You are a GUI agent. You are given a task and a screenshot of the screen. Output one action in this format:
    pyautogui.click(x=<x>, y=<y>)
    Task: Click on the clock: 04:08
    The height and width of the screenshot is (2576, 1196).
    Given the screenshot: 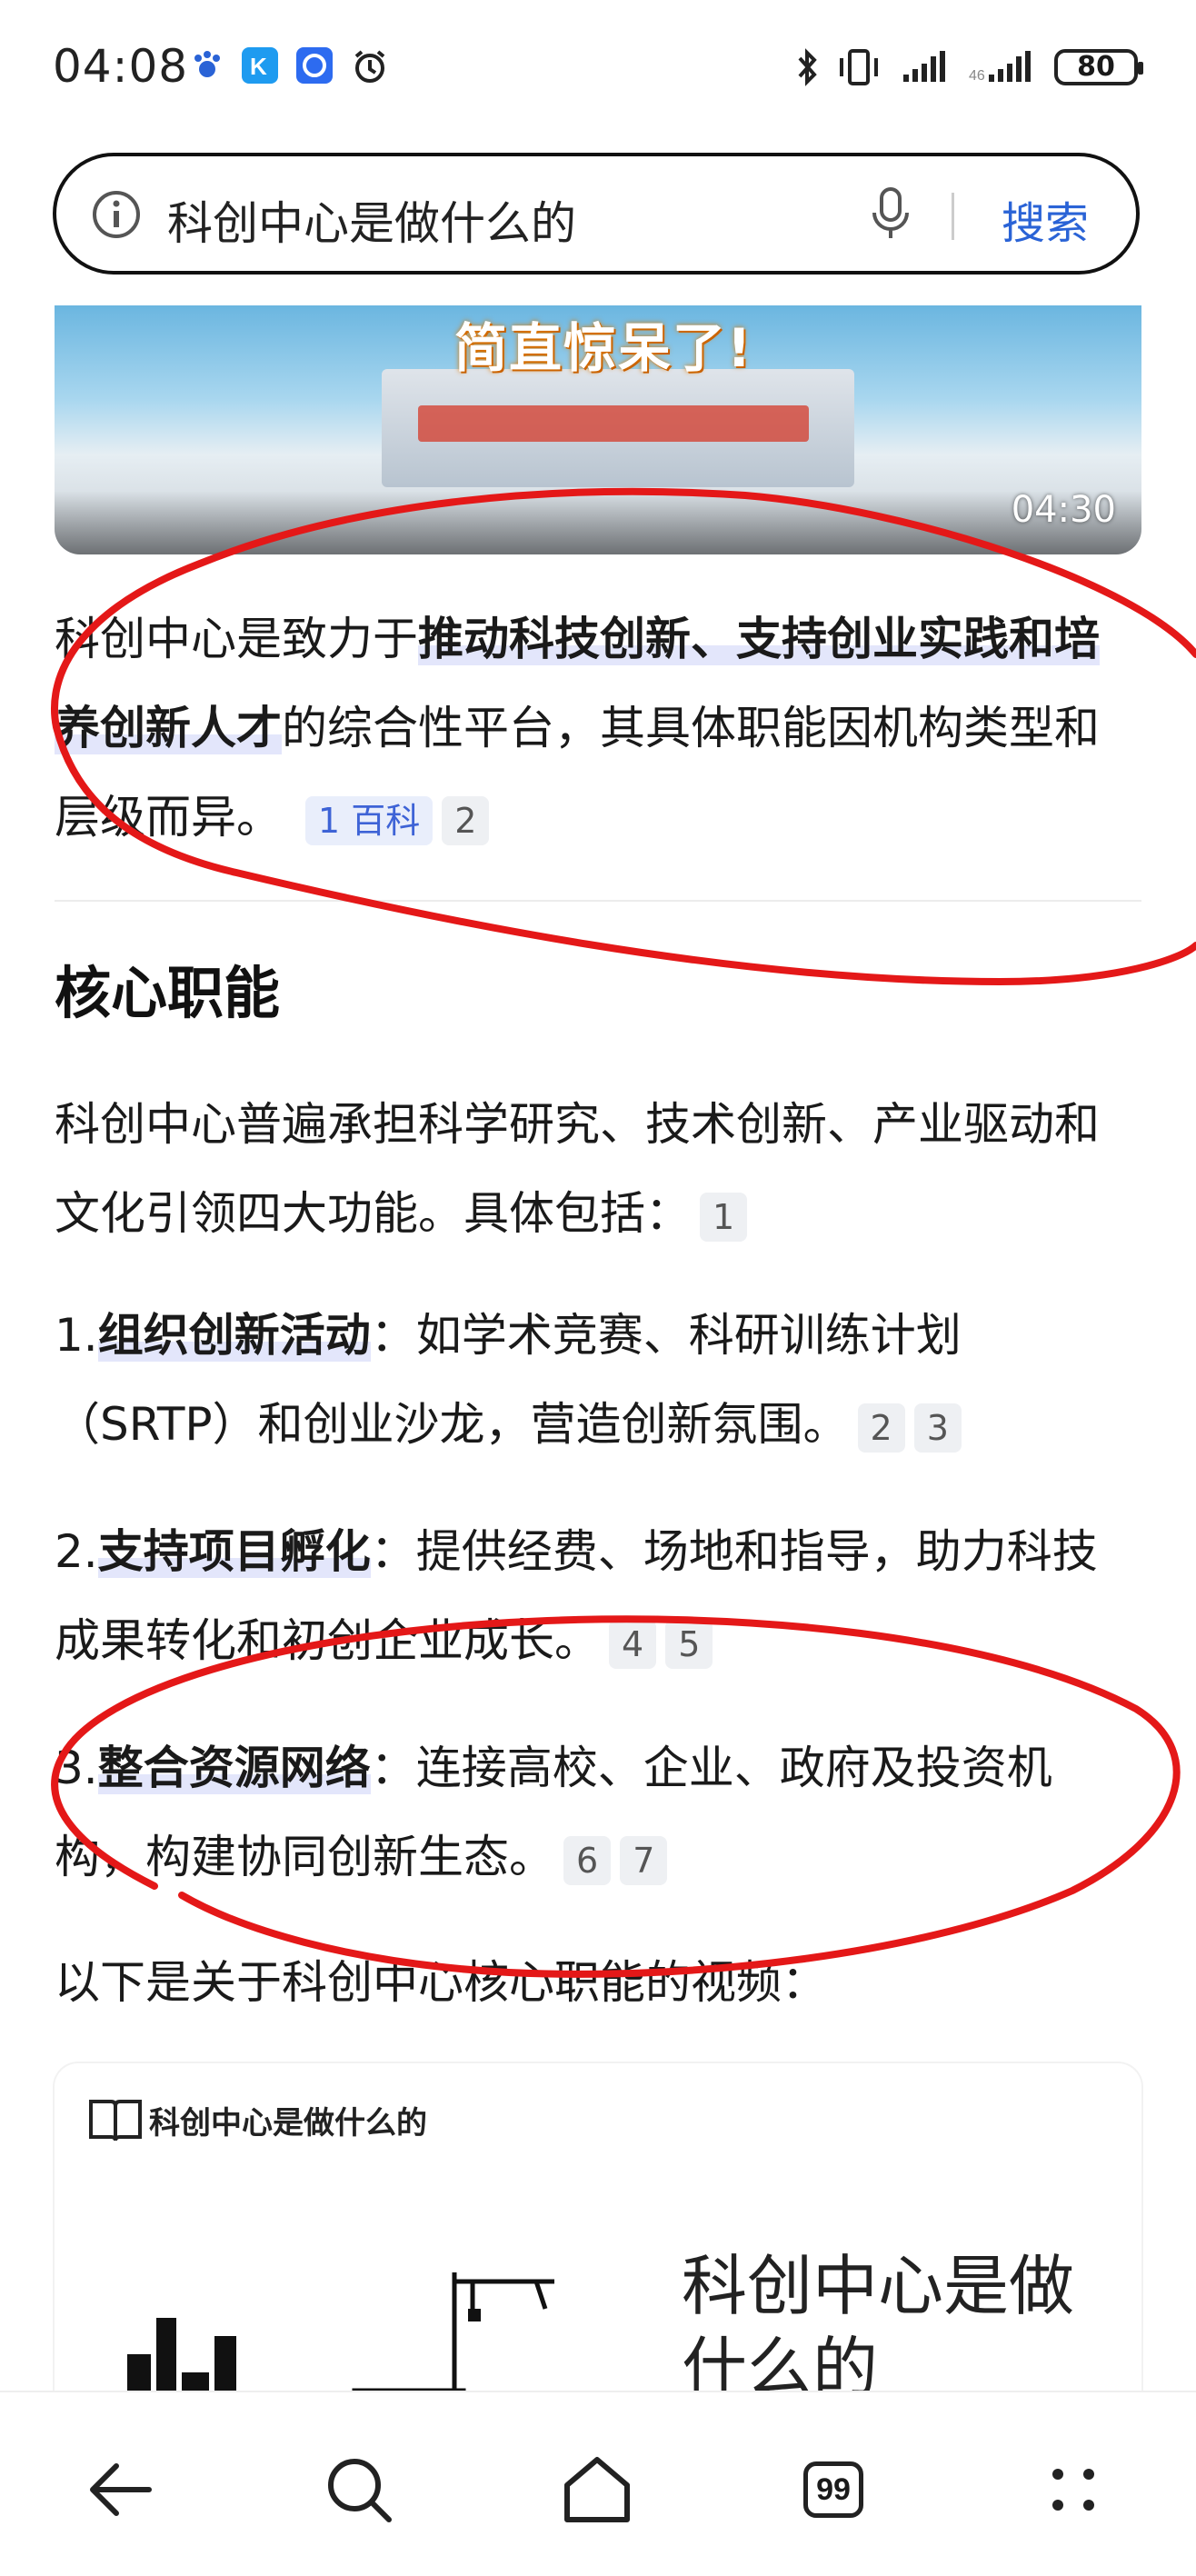 What is the action you would take?
    pyautogui.click(x=121, y=66)
    